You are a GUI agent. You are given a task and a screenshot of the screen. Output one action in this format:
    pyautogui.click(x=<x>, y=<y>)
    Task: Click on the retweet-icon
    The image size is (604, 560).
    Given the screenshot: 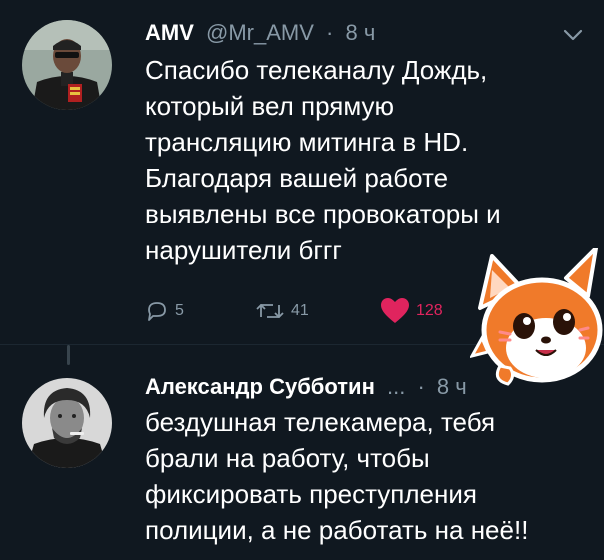 What is the action you would take?
    pyautogui.click(x=270, y=311)
    